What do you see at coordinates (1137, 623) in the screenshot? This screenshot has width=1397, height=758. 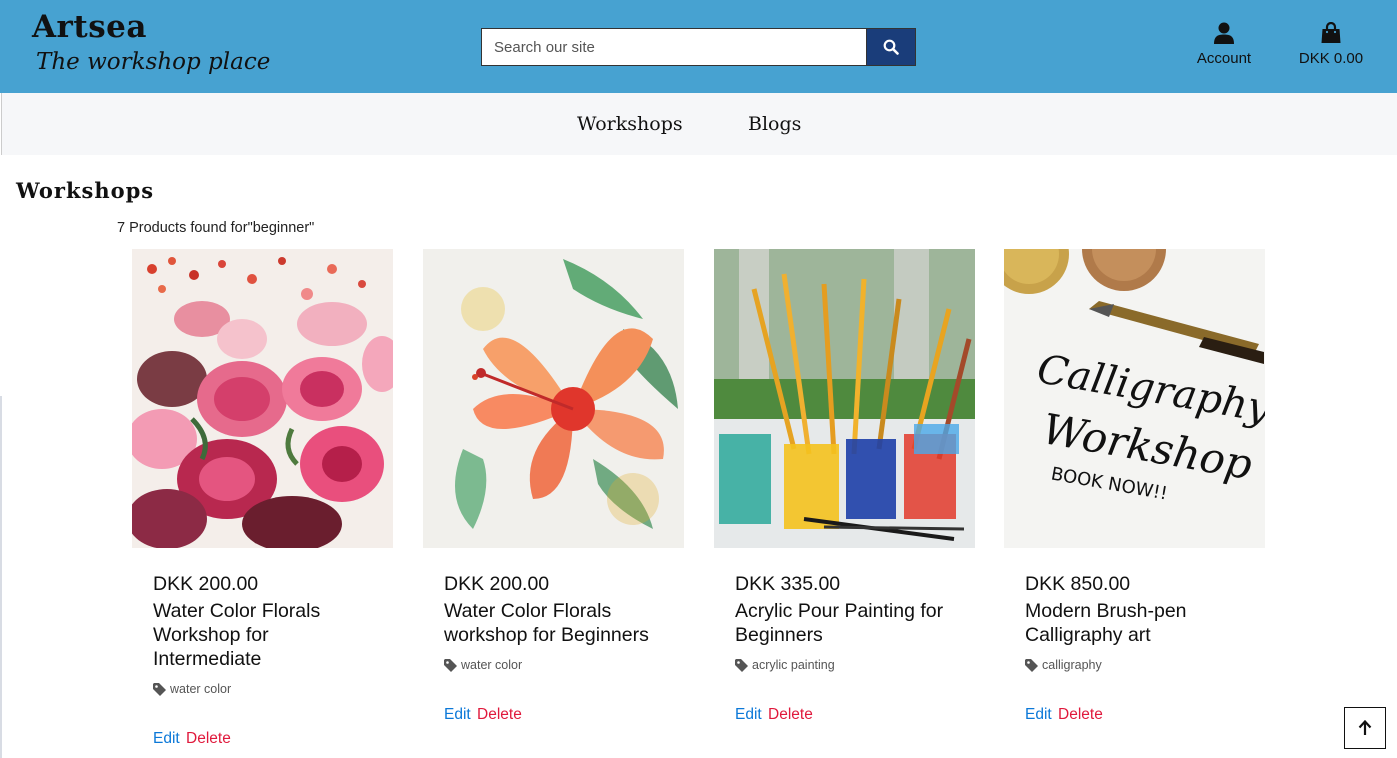 I see `product-name: Modern Brush-pen Calligraphy art` at bounding box center [1137, 623].